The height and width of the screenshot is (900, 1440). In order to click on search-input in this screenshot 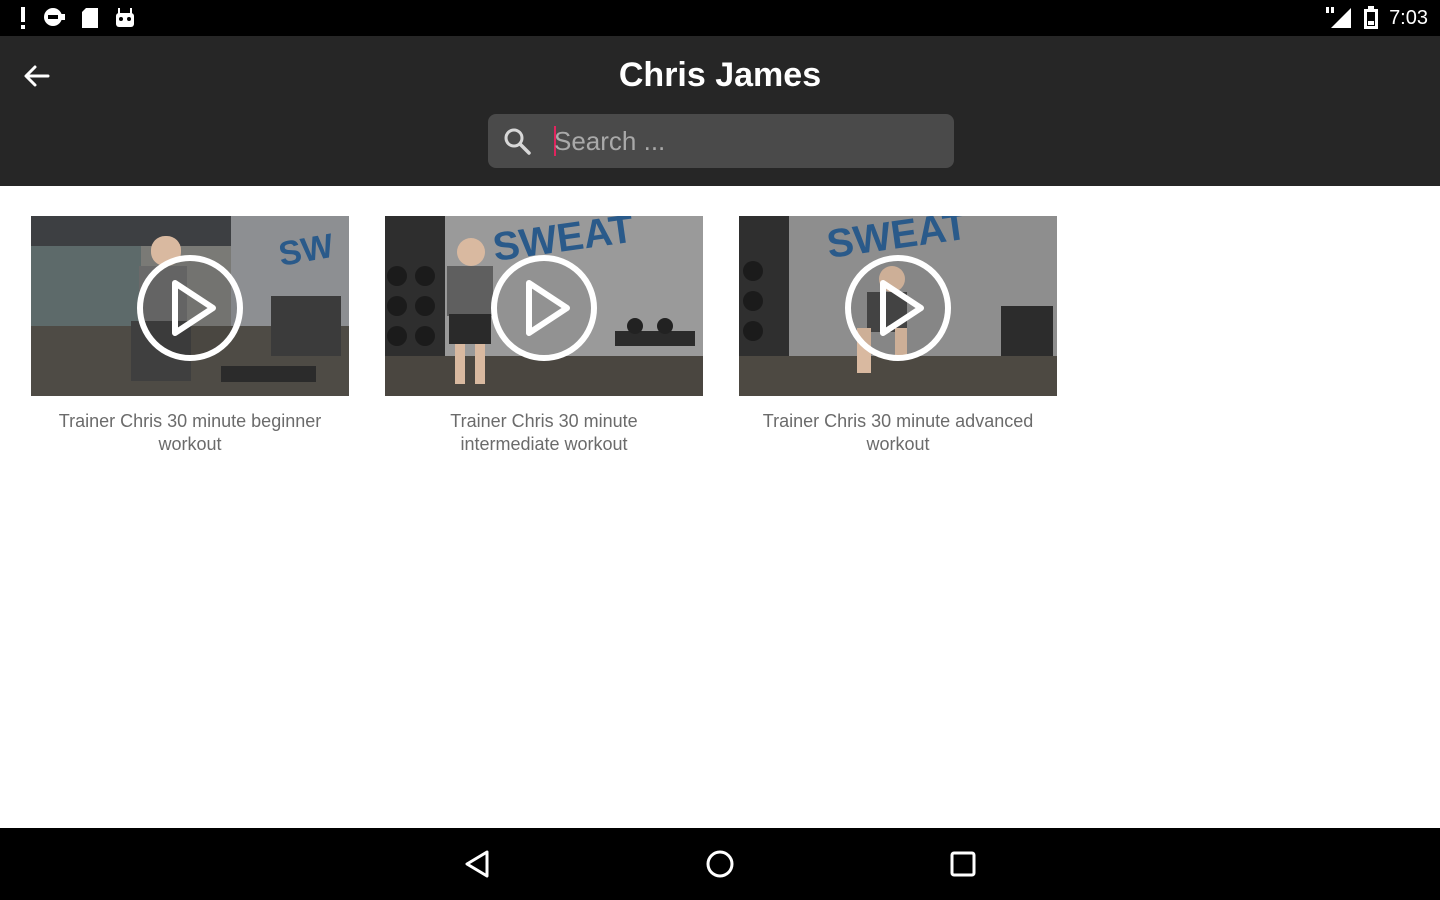, I will do `click(744, 141)`.